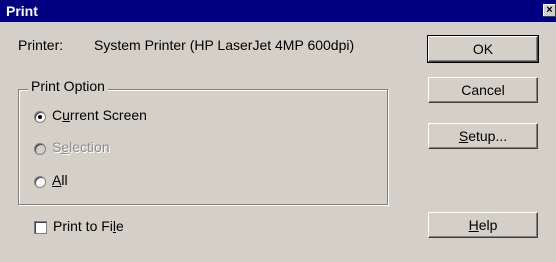 This screenshot has width=556, height=262. I want to click on option-selection-post: lection, so click(89, 147).